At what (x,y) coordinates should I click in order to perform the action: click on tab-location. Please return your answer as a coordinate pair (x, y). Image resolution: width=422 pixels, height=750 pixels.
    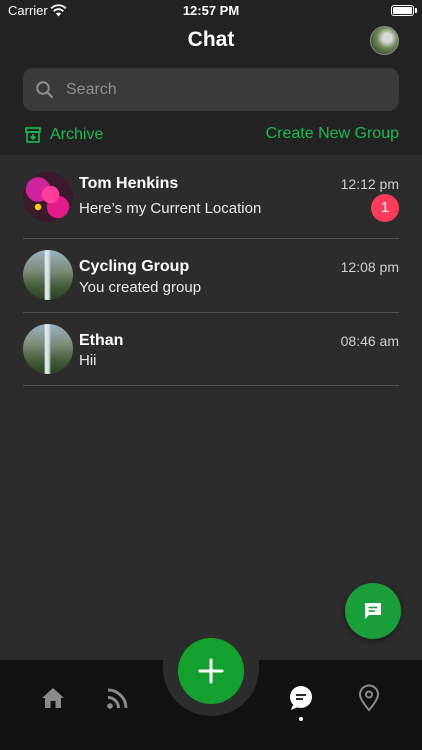
    Looking at the image, I should click on (369, 698).